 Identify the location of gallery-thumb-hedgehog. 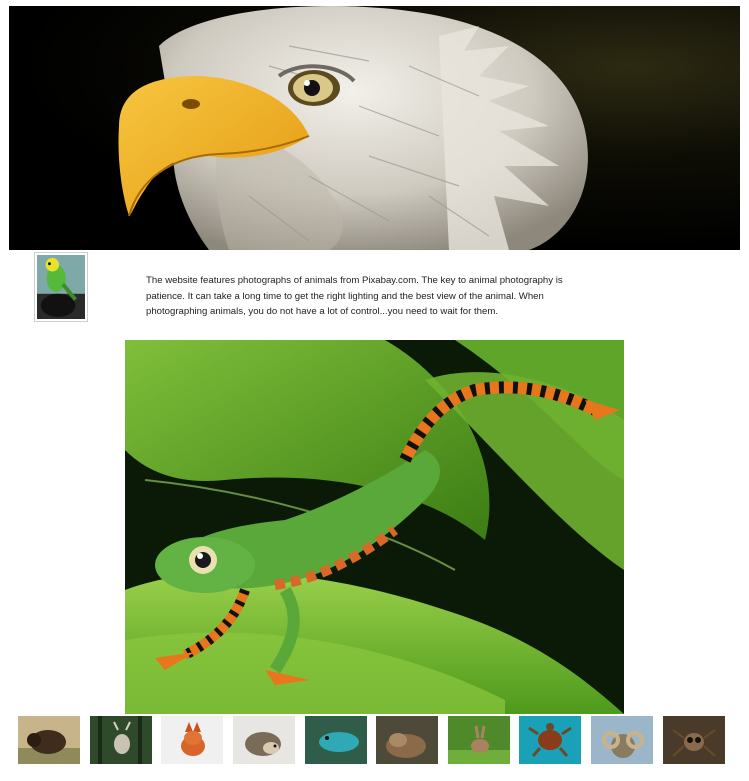
(264, 740).